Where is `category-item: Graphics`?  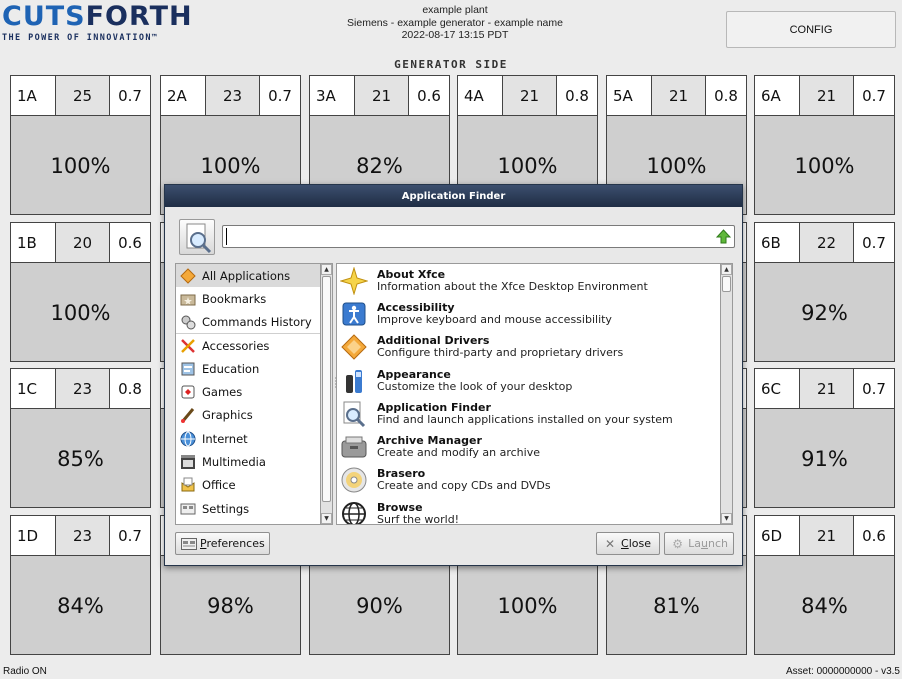
category-item: Graphics is located at coordinates (248, 415).